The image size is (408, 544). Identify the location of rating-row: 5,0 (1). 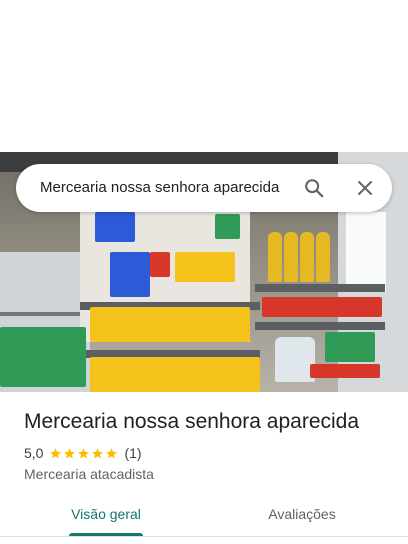
(83, 453).